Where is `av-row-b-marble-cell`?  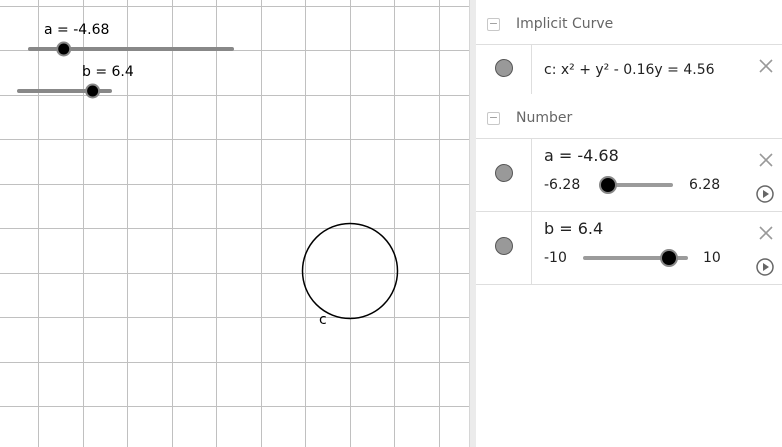 av-row-b-marble-cell is located at coordinates (504, 248).